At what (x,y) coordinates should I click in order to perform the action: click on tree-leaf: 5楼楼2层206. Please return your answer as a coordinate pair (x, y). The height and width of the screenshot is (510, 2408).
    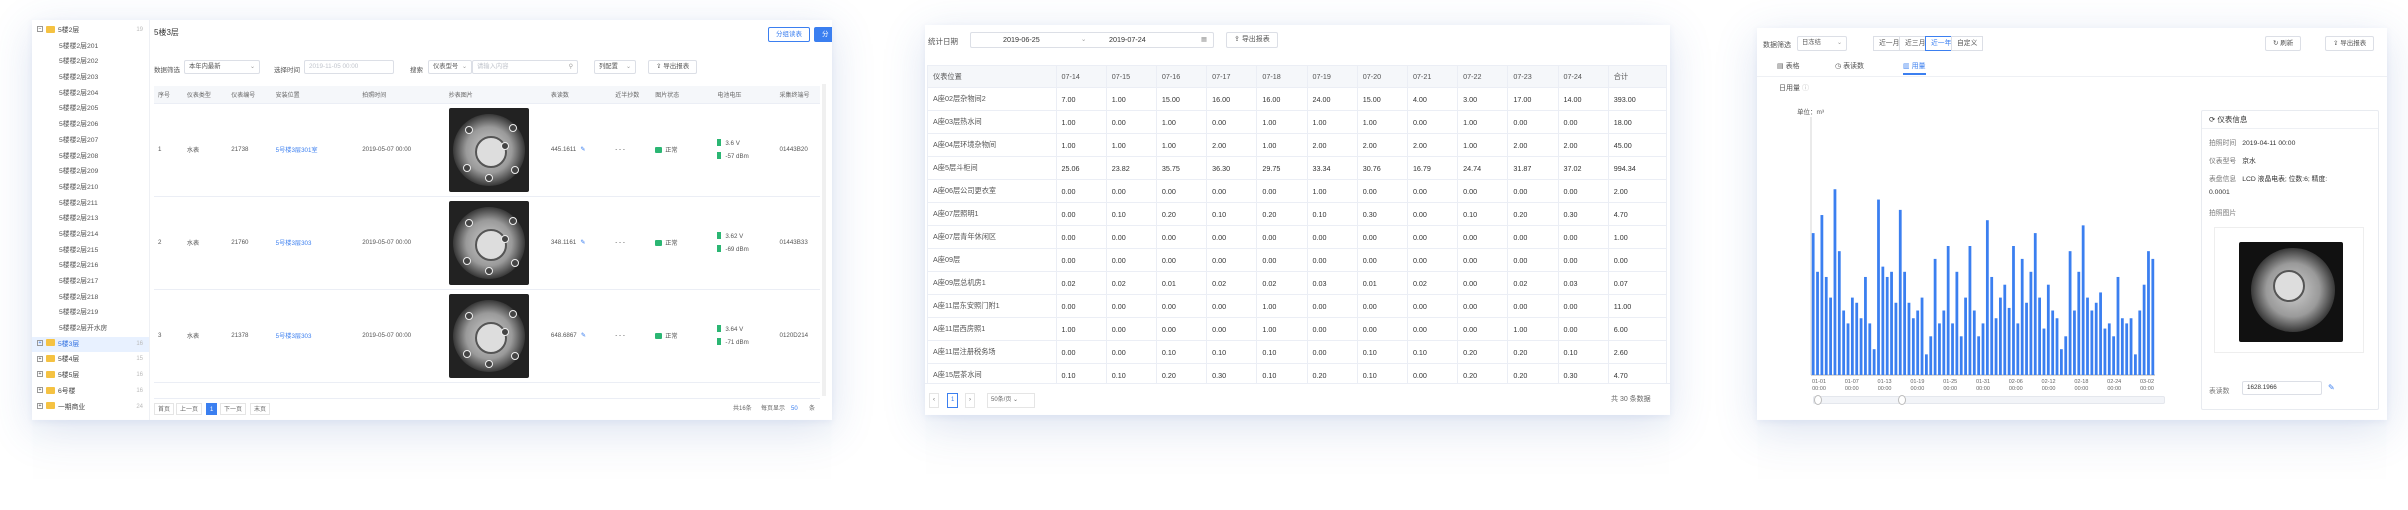
    Looking at the image, I should click on (90, 125).